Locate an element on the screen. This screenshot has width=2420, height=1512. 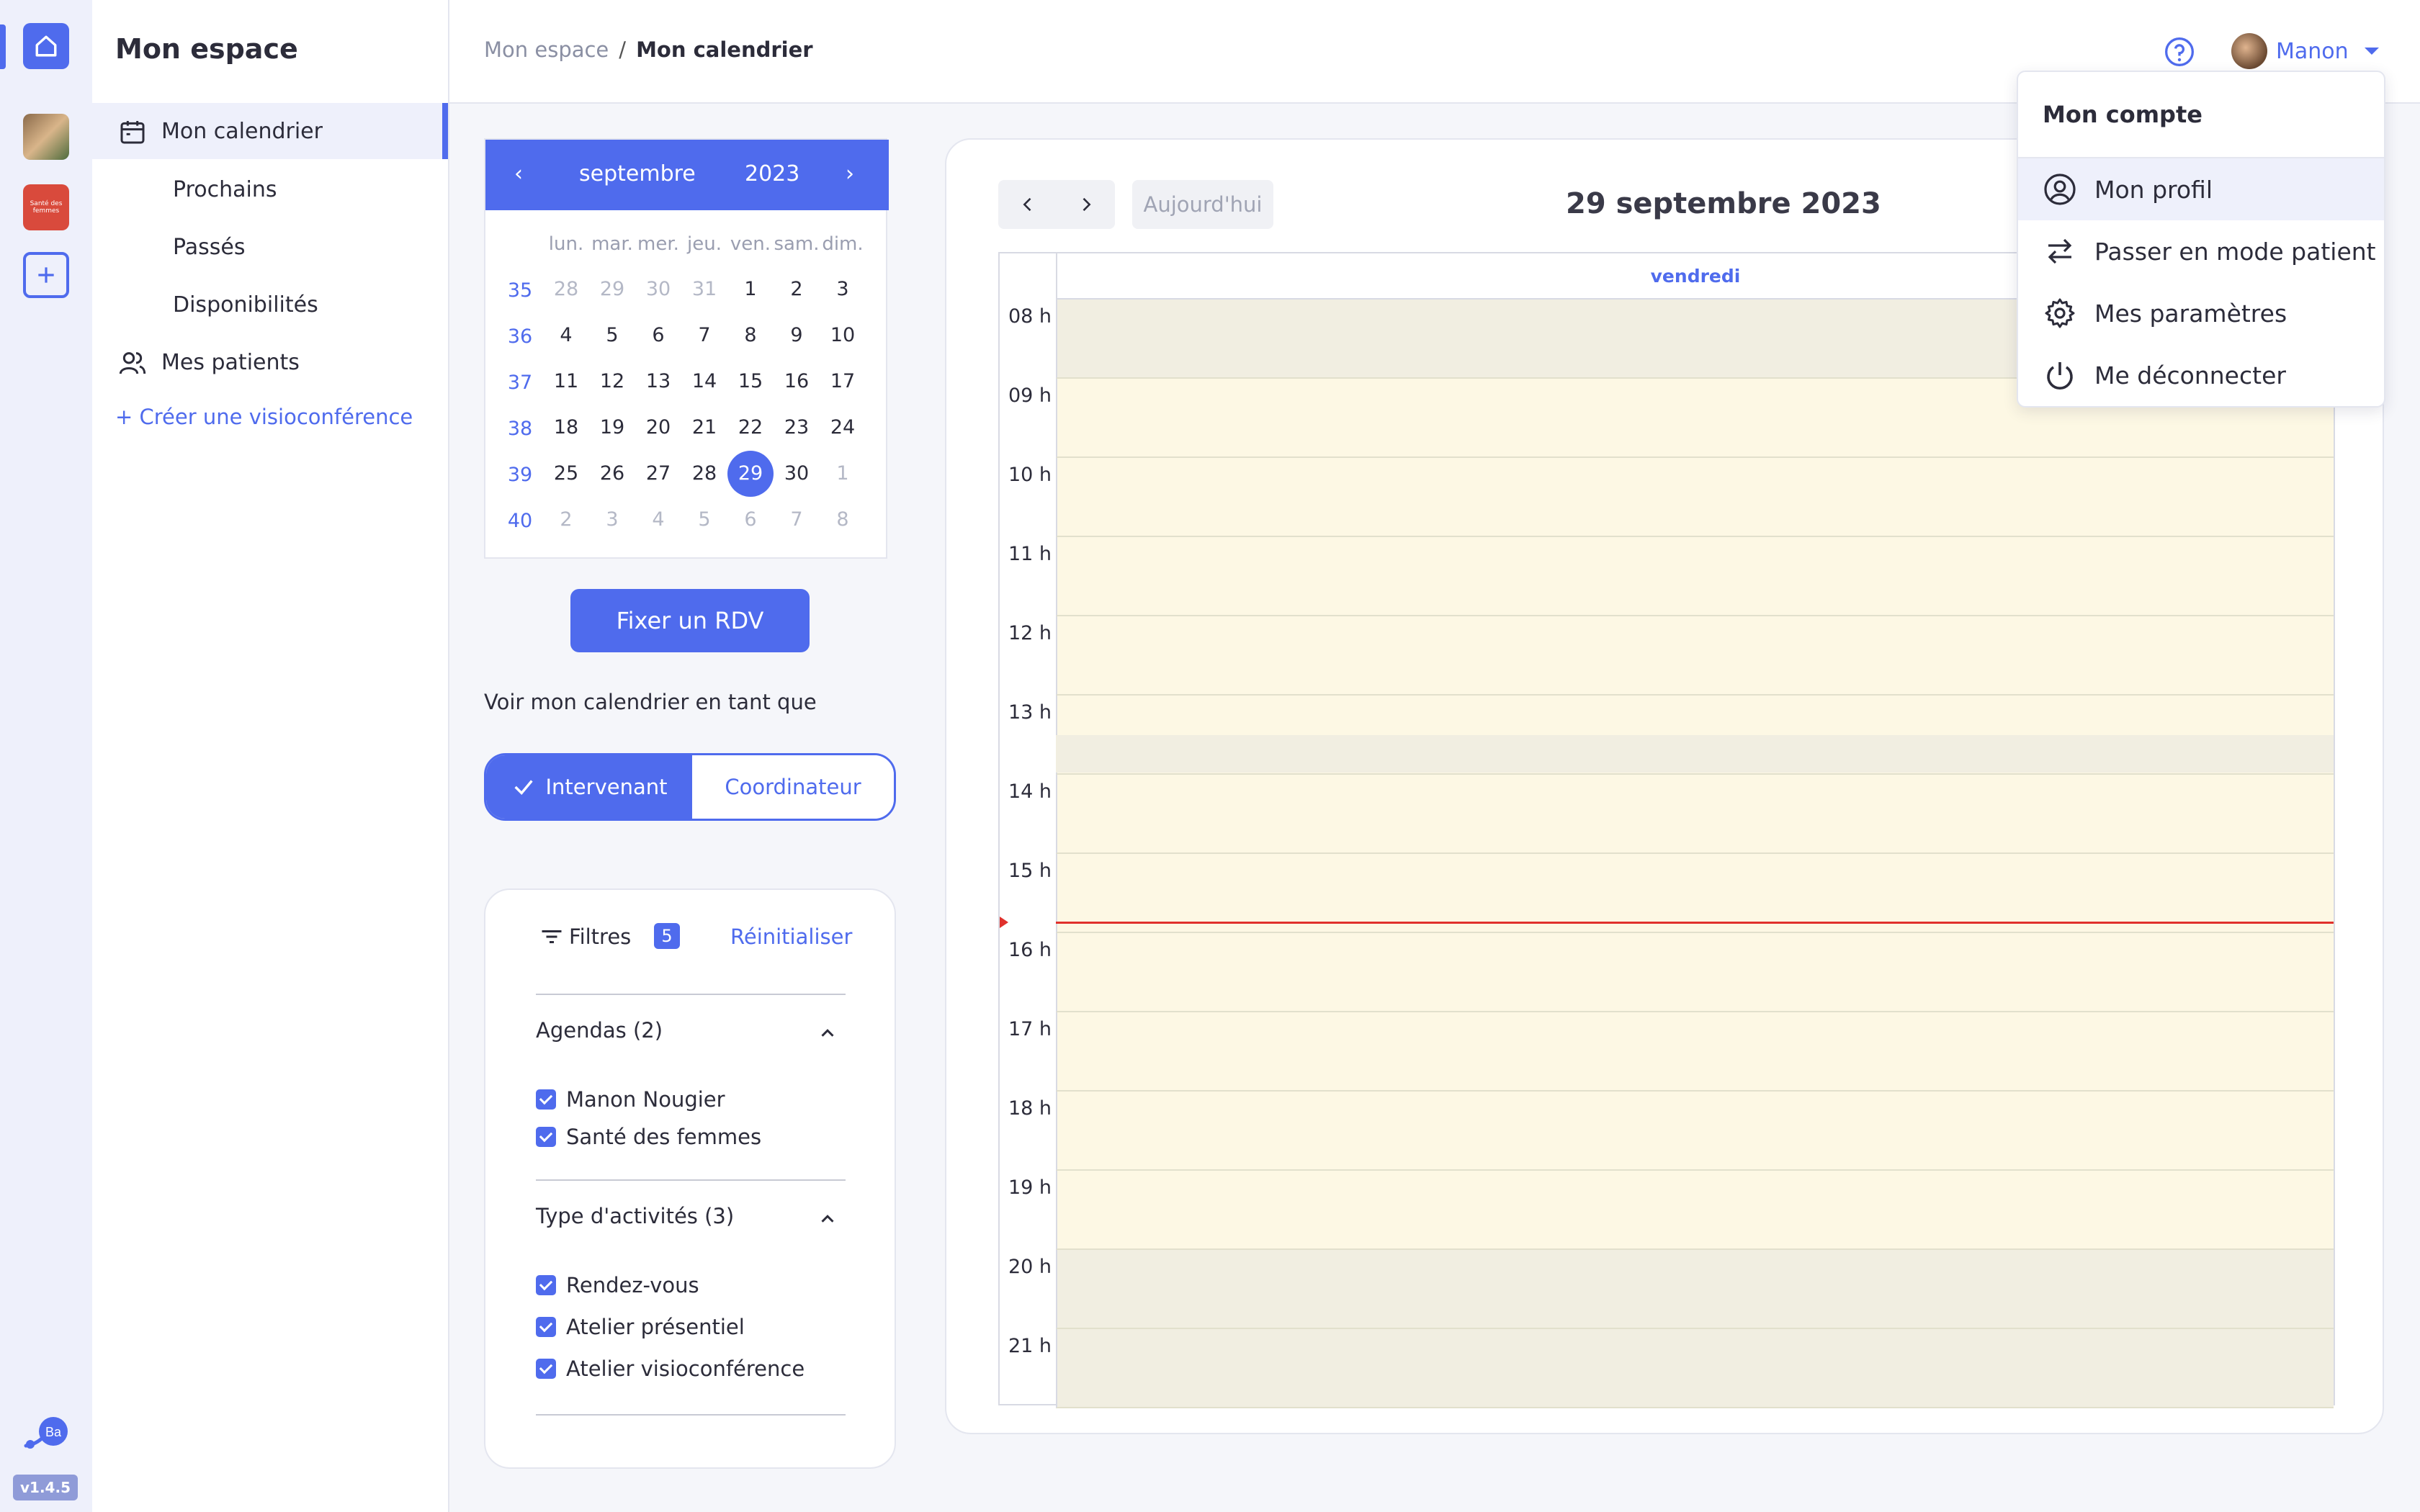
calendar-day: 11 is located at coordinates (566, 382).